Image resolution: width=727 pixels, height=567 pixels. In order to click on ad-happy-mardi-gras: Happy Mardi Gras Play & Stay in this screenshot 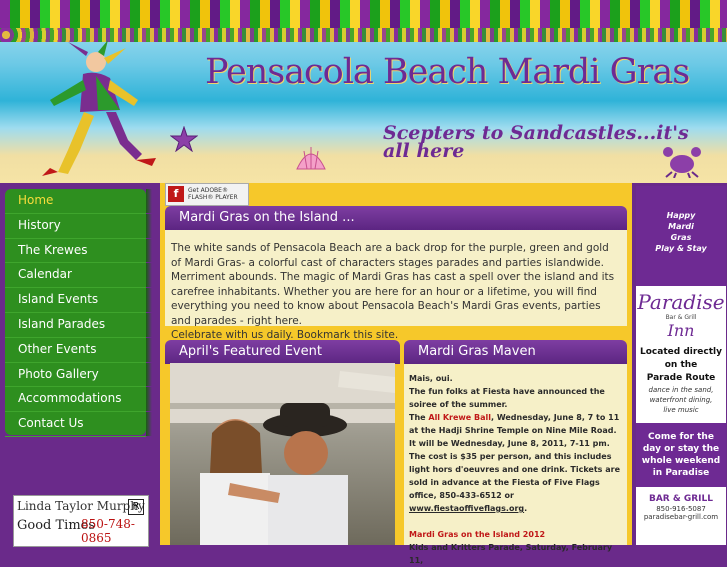, I will do `click(681, 232)`.